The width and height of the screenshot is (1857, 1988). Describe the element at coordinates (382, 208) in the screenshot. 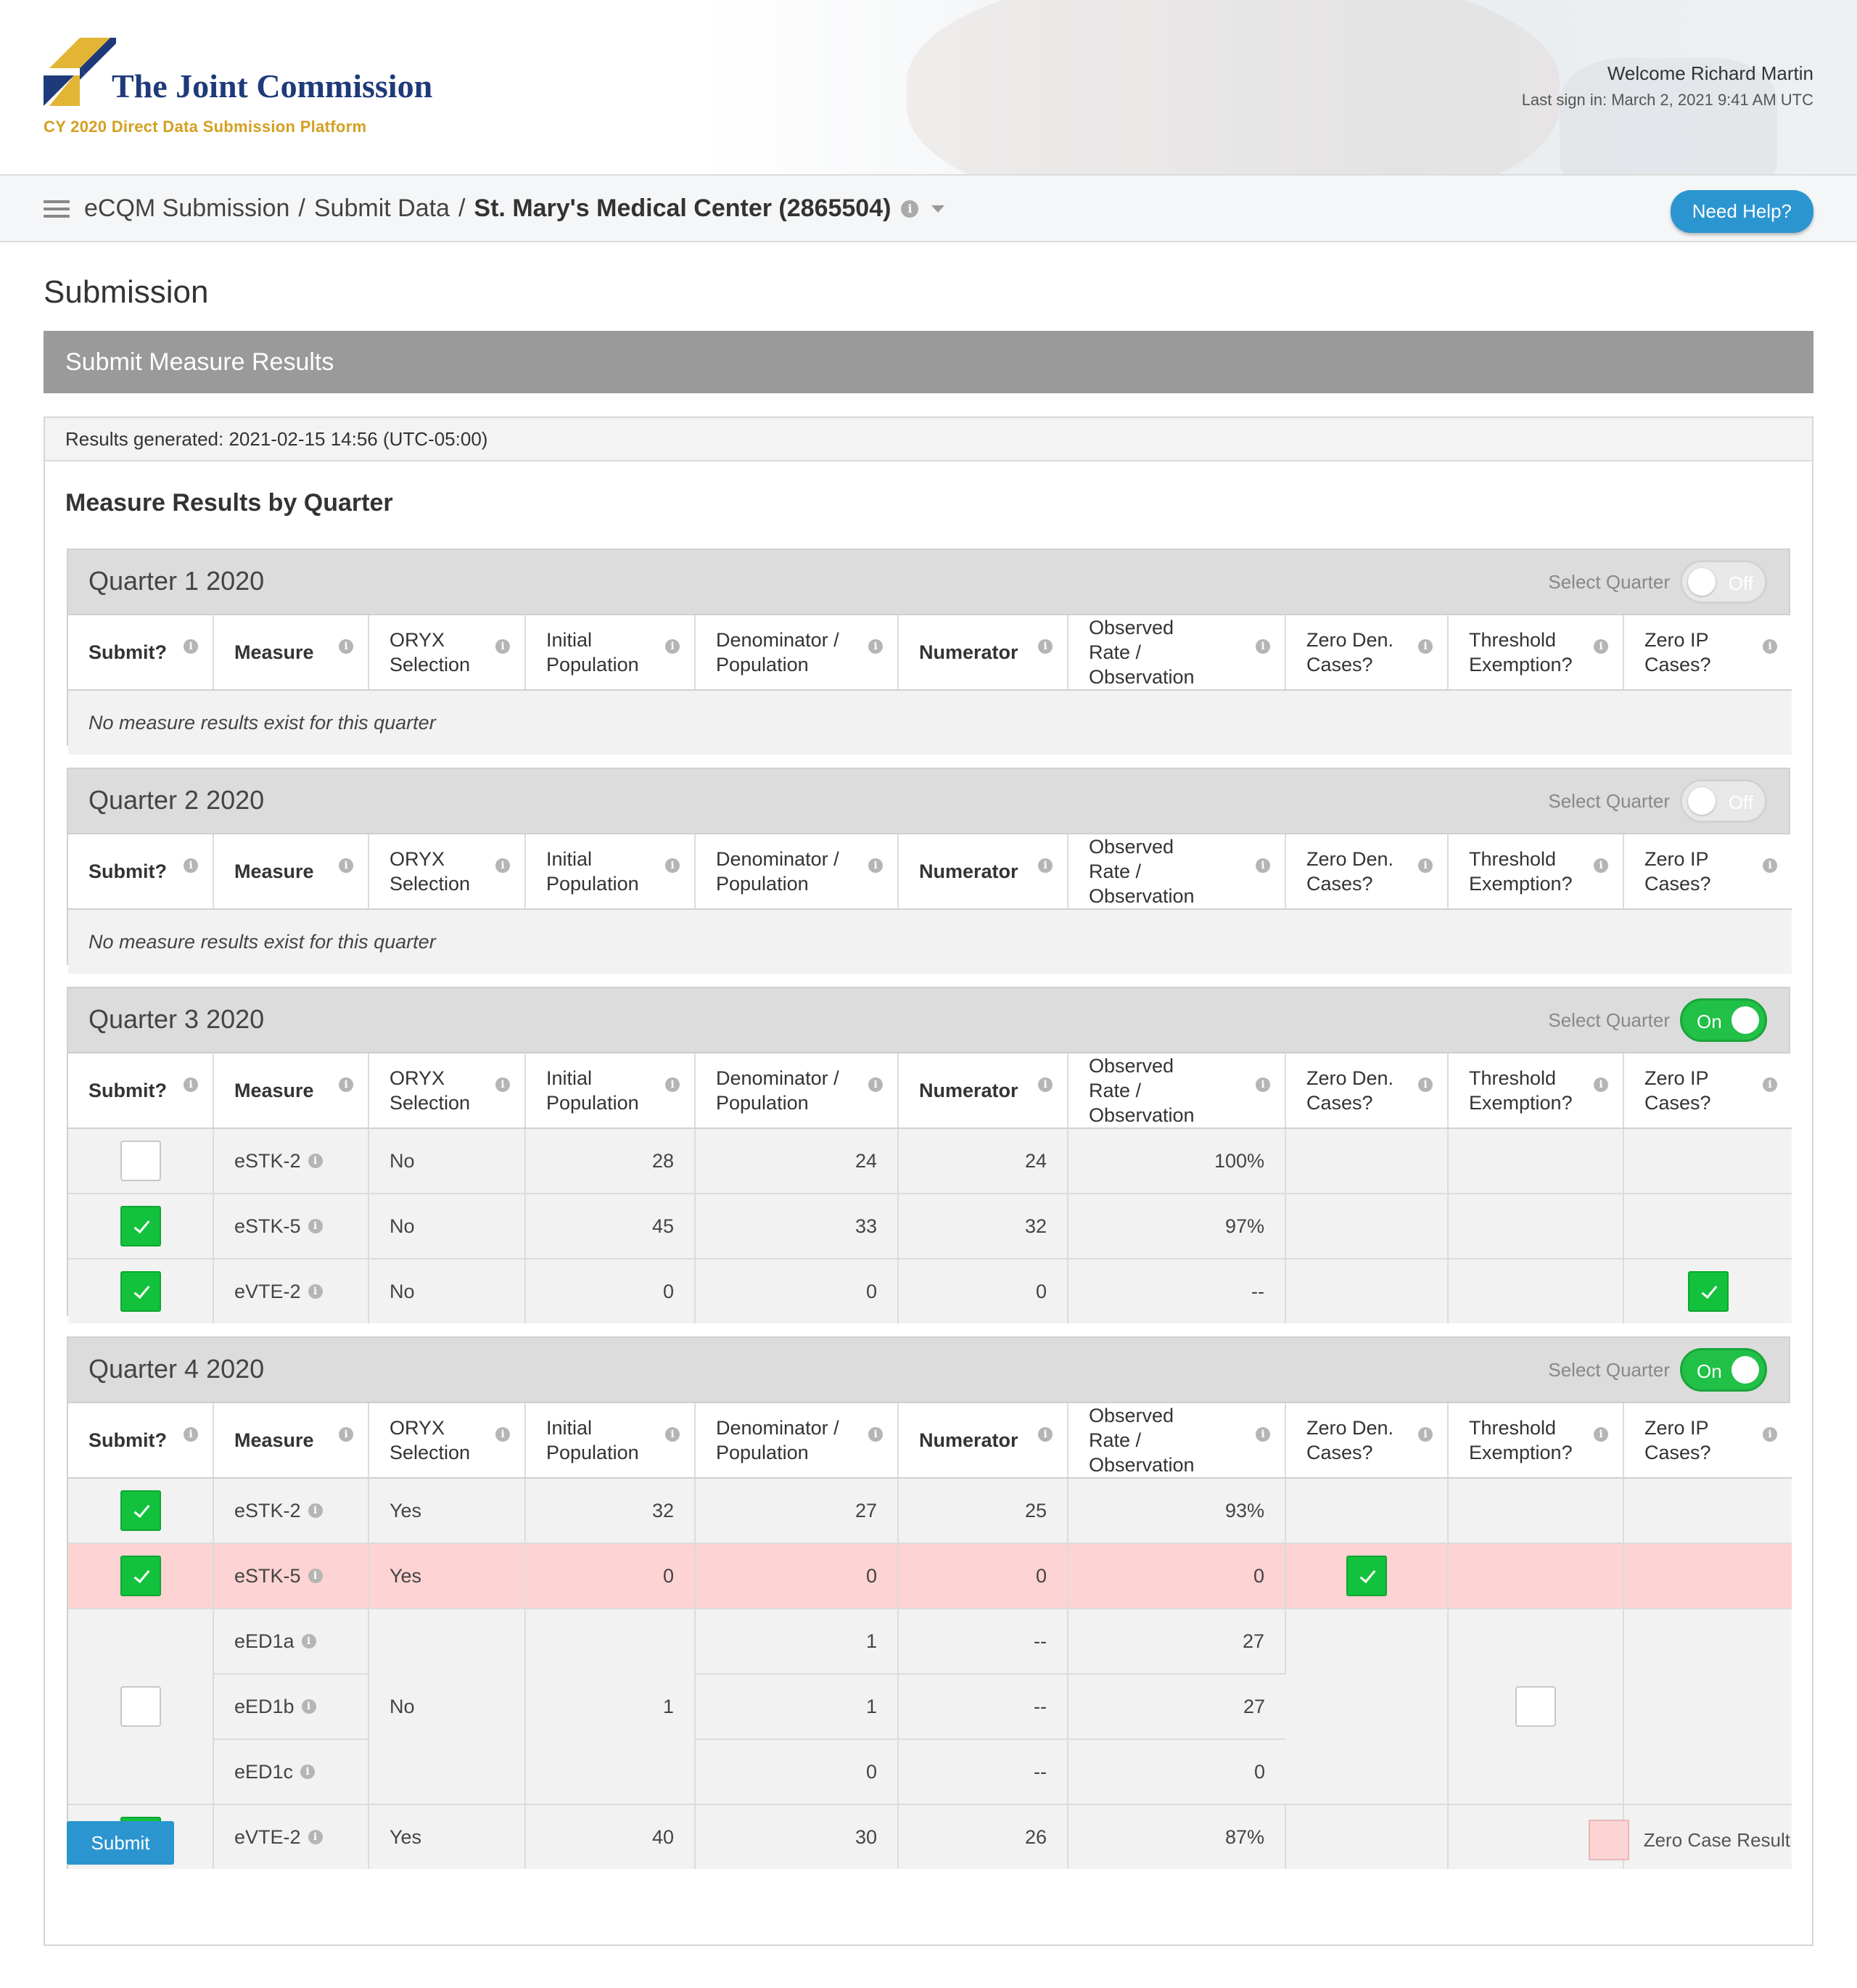

I see `breadcrumb-submit-data: Submit Data` at that location.